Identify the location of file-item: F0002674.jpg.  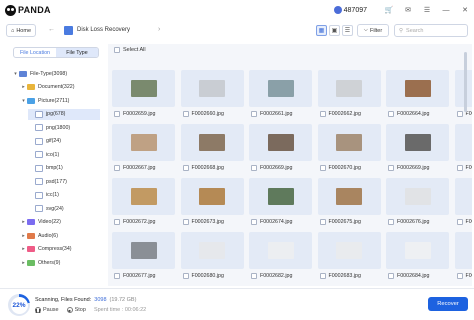
(271, 222).